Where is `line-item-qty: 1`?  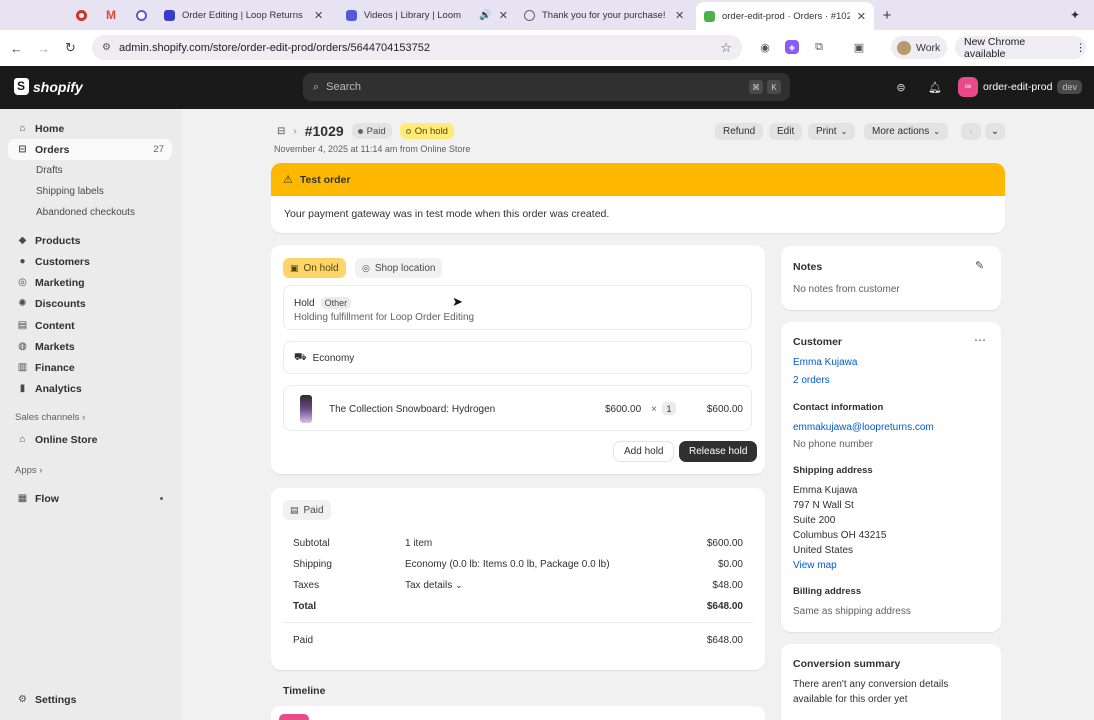
line-item-qty: 1 is located at coordinates (669, 408).